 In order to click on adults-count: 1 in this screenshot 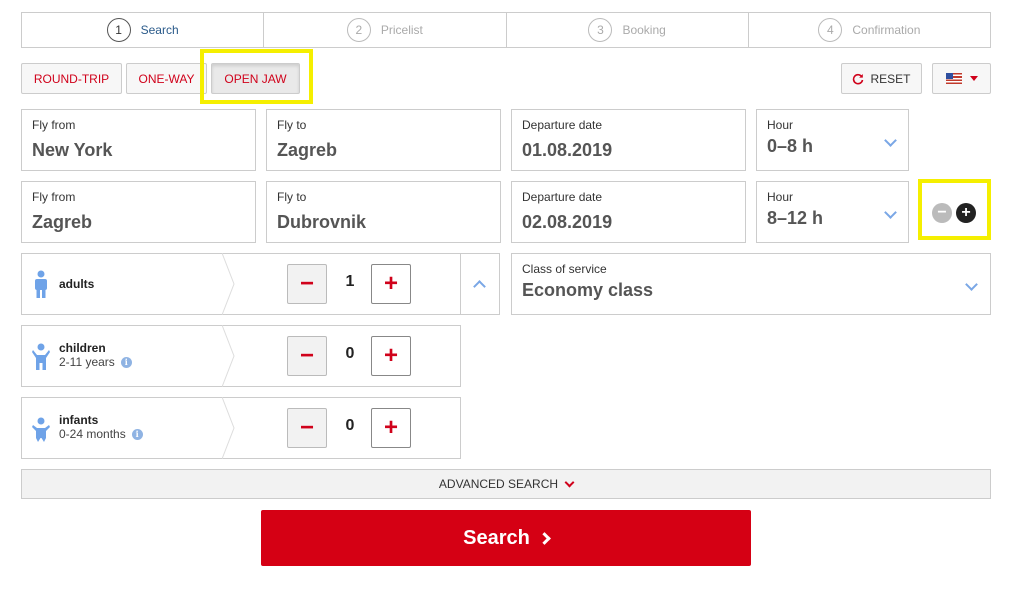, I will do `click(350, 281)`.